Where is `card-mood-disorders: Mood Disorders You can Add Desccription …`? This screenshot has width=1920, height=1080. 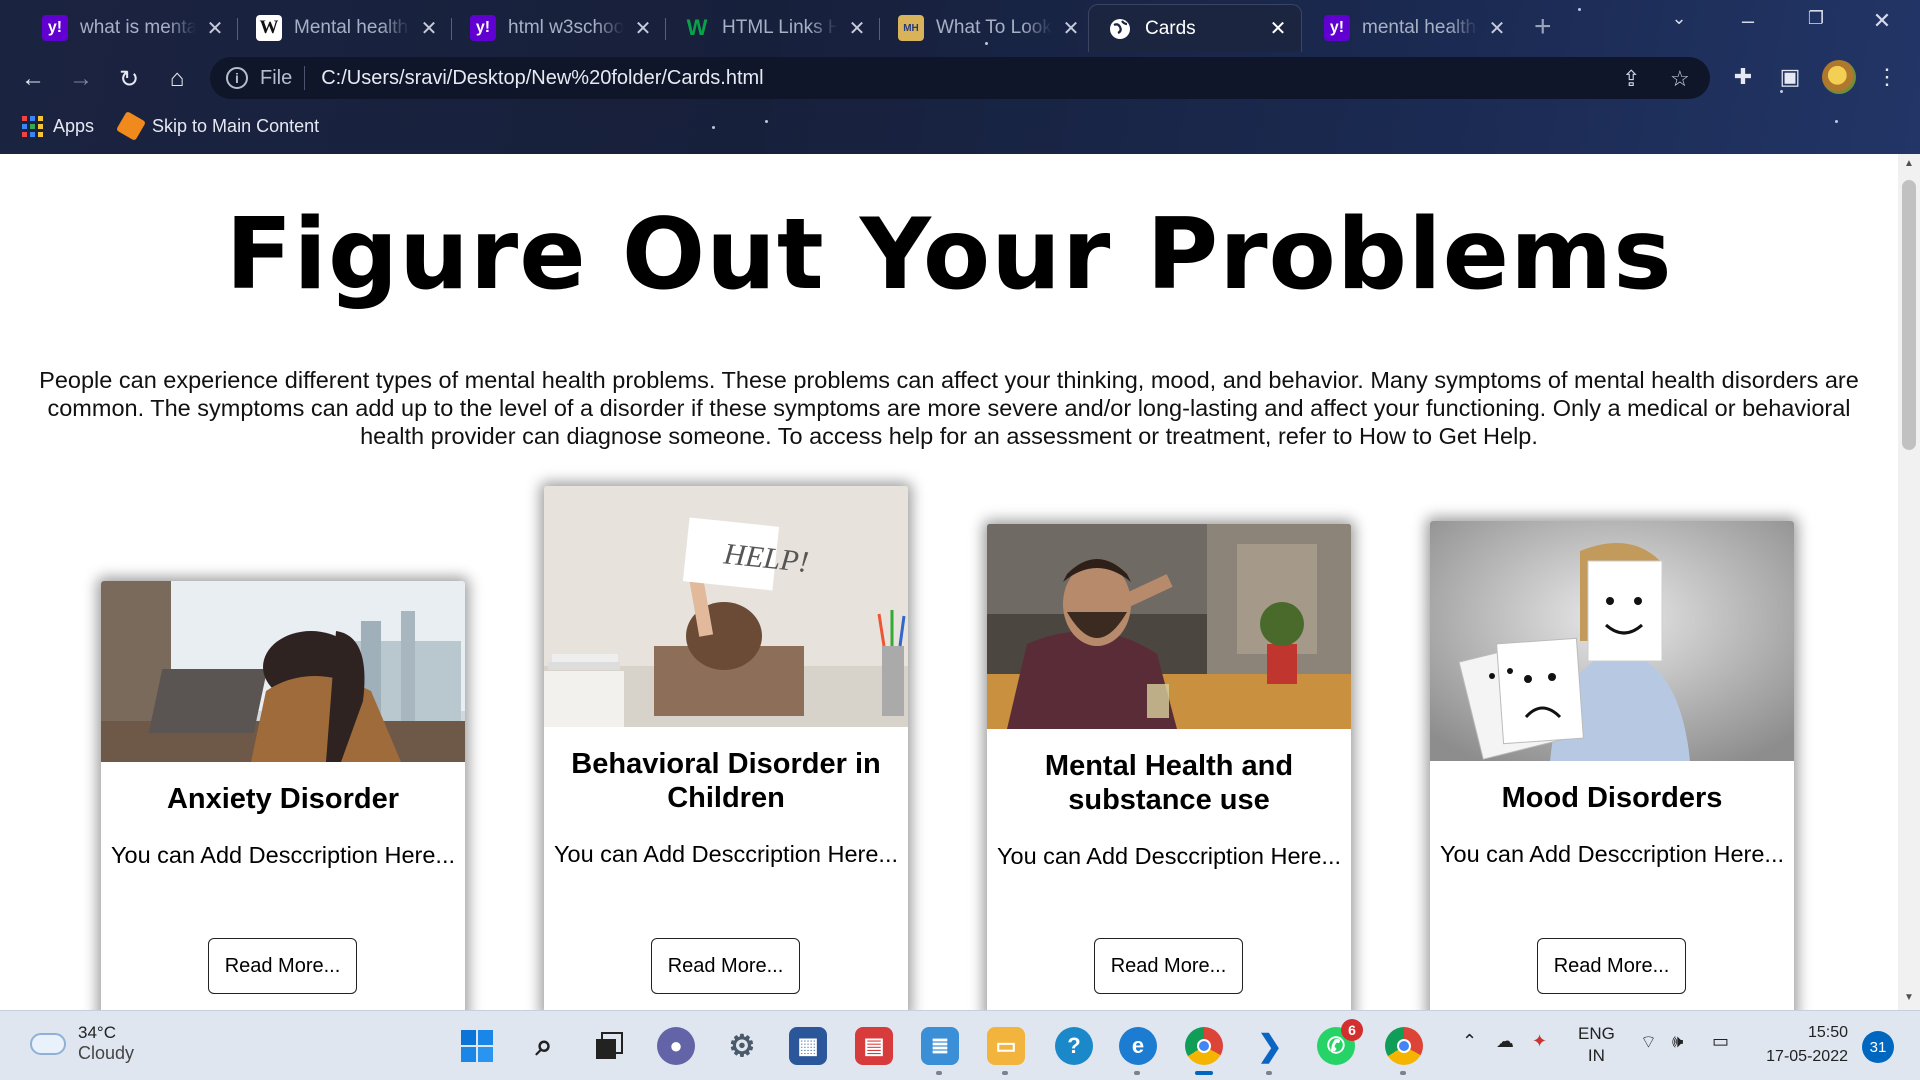 card-mood-disorders: Mood Disorders You can Add Desccription … is located at coordinates (1612, 765).